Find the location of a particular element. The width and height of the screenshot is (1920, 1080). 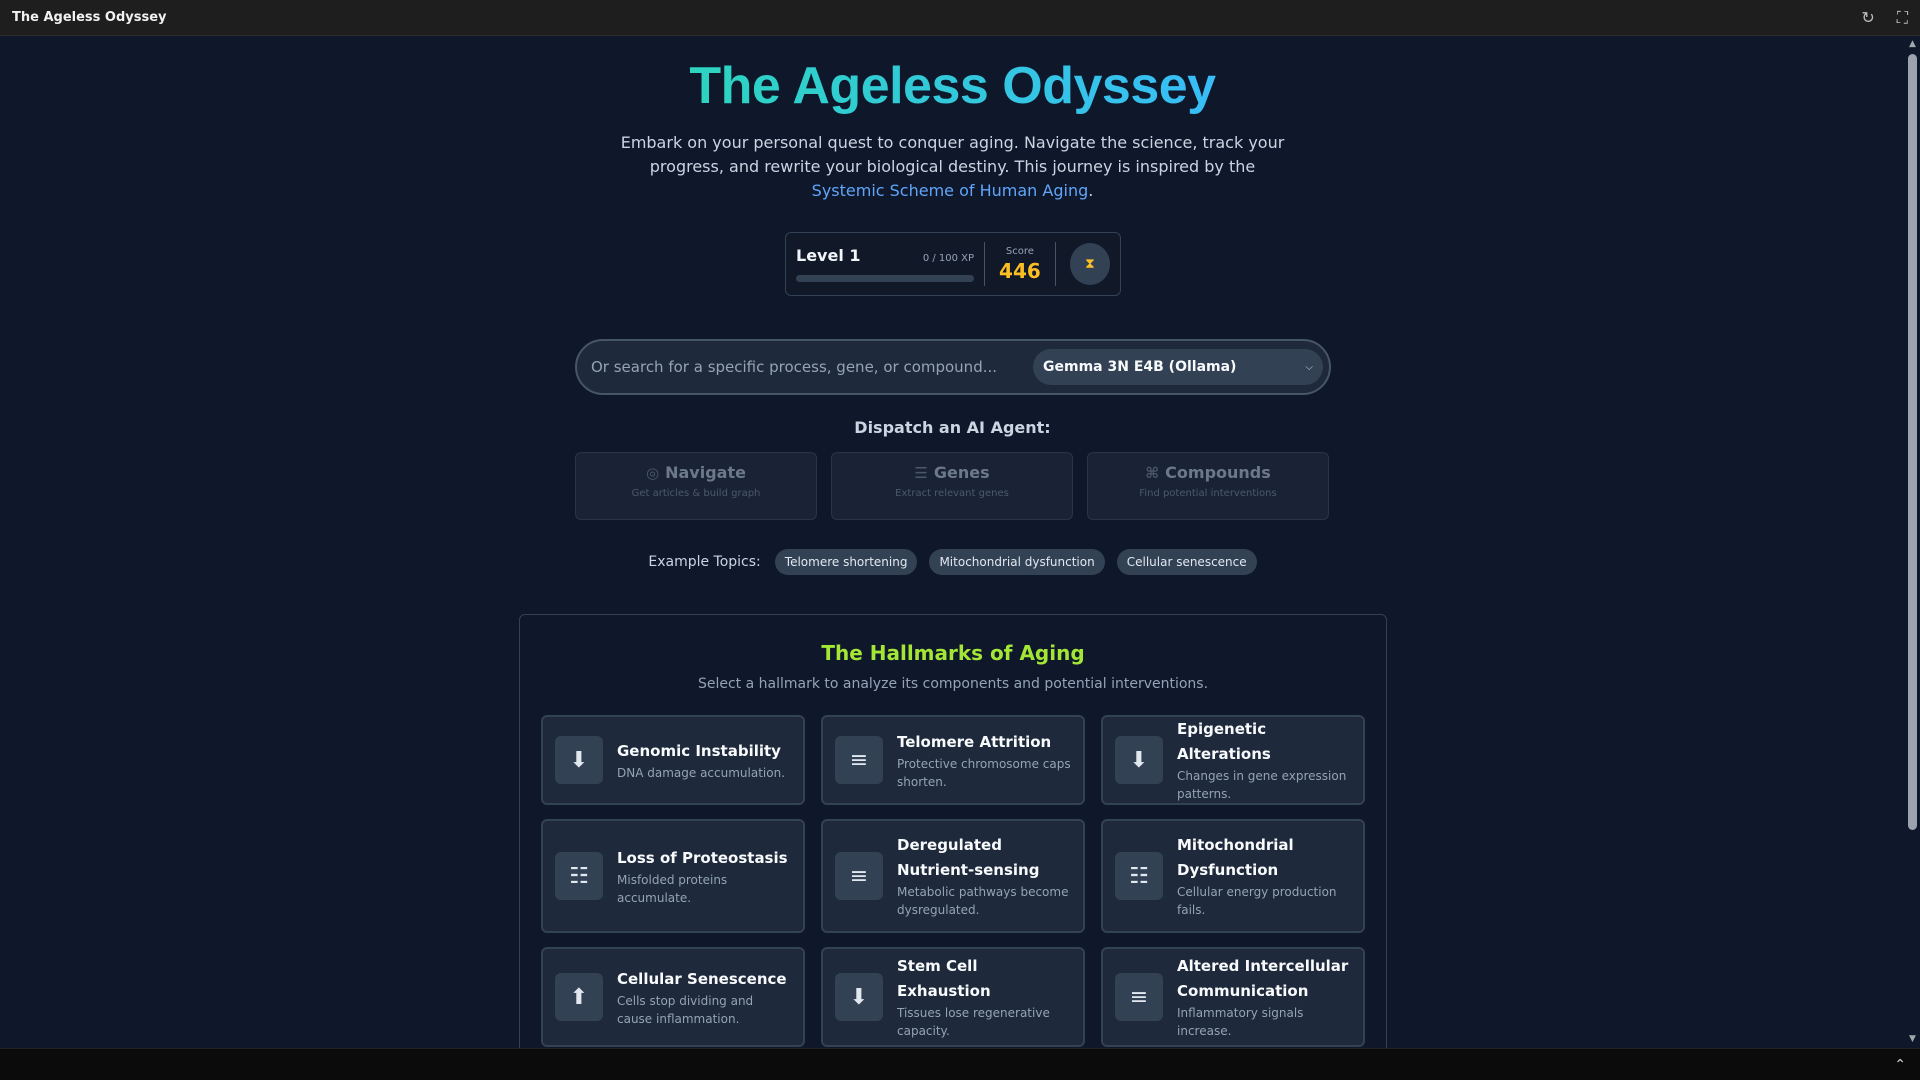

window-actions: ↻ ⛶ is located at coordinates (1884, 18).